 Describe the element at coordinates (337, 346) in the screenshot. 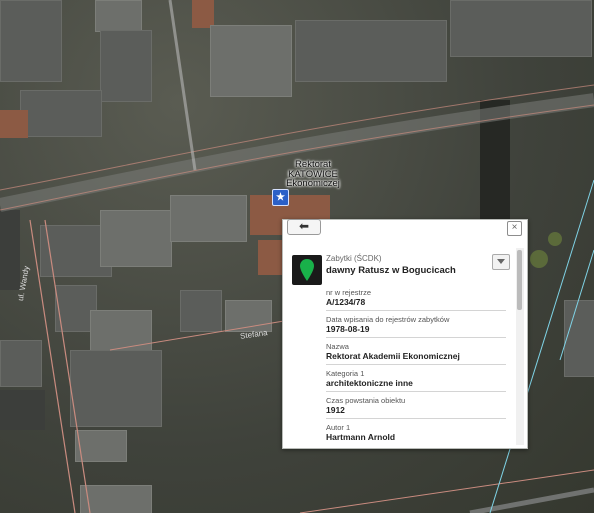

I see `field-label: Nazwa` at that location.